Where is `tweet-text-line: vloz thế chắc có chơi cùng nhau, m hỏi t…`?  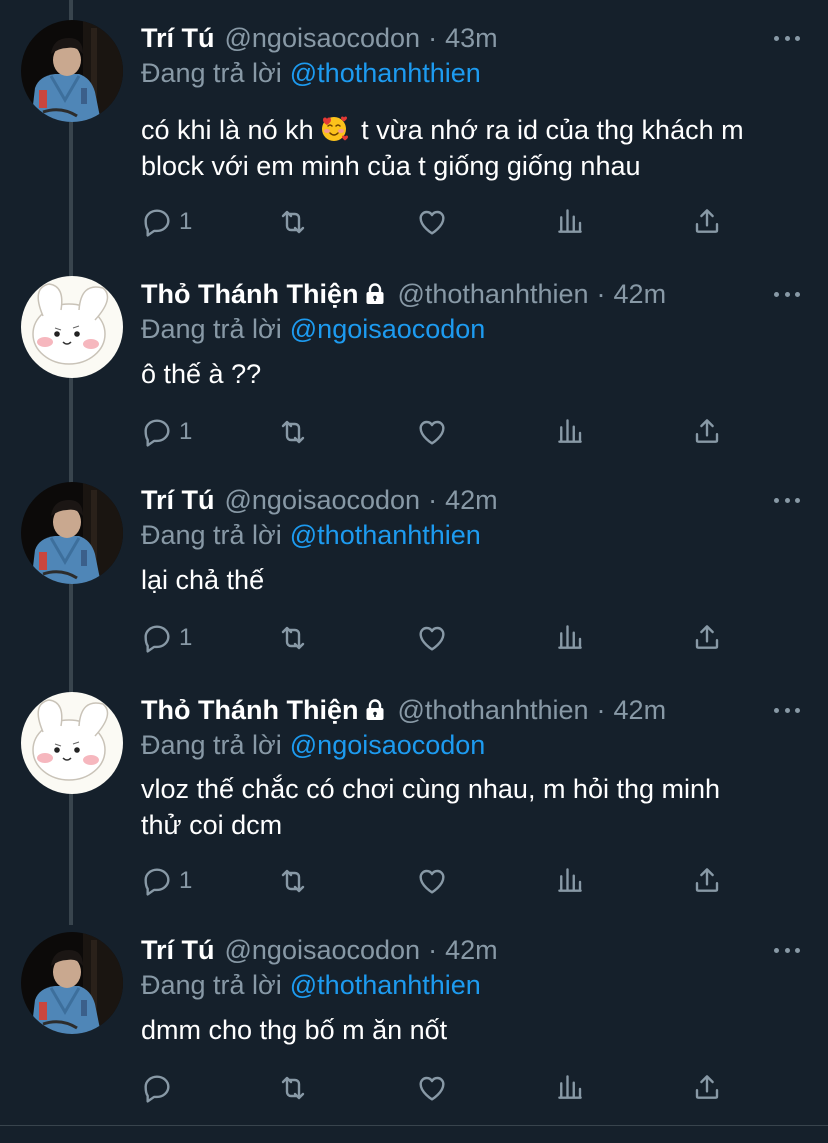 tweet-text-line: vloz thế chắc có chơi cùng nhau, m hỏi t… is located at coordinates (431, 789).